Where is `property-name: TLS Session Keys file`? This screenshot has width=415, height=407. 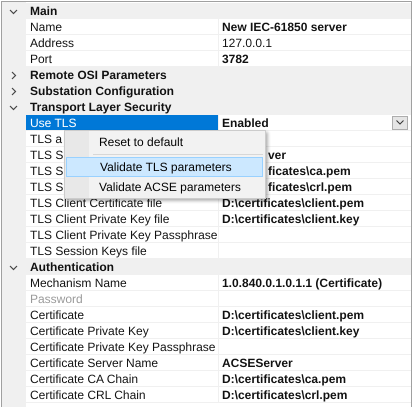 property-name: TLS Session Keys file is located at coordinates (122, 250).